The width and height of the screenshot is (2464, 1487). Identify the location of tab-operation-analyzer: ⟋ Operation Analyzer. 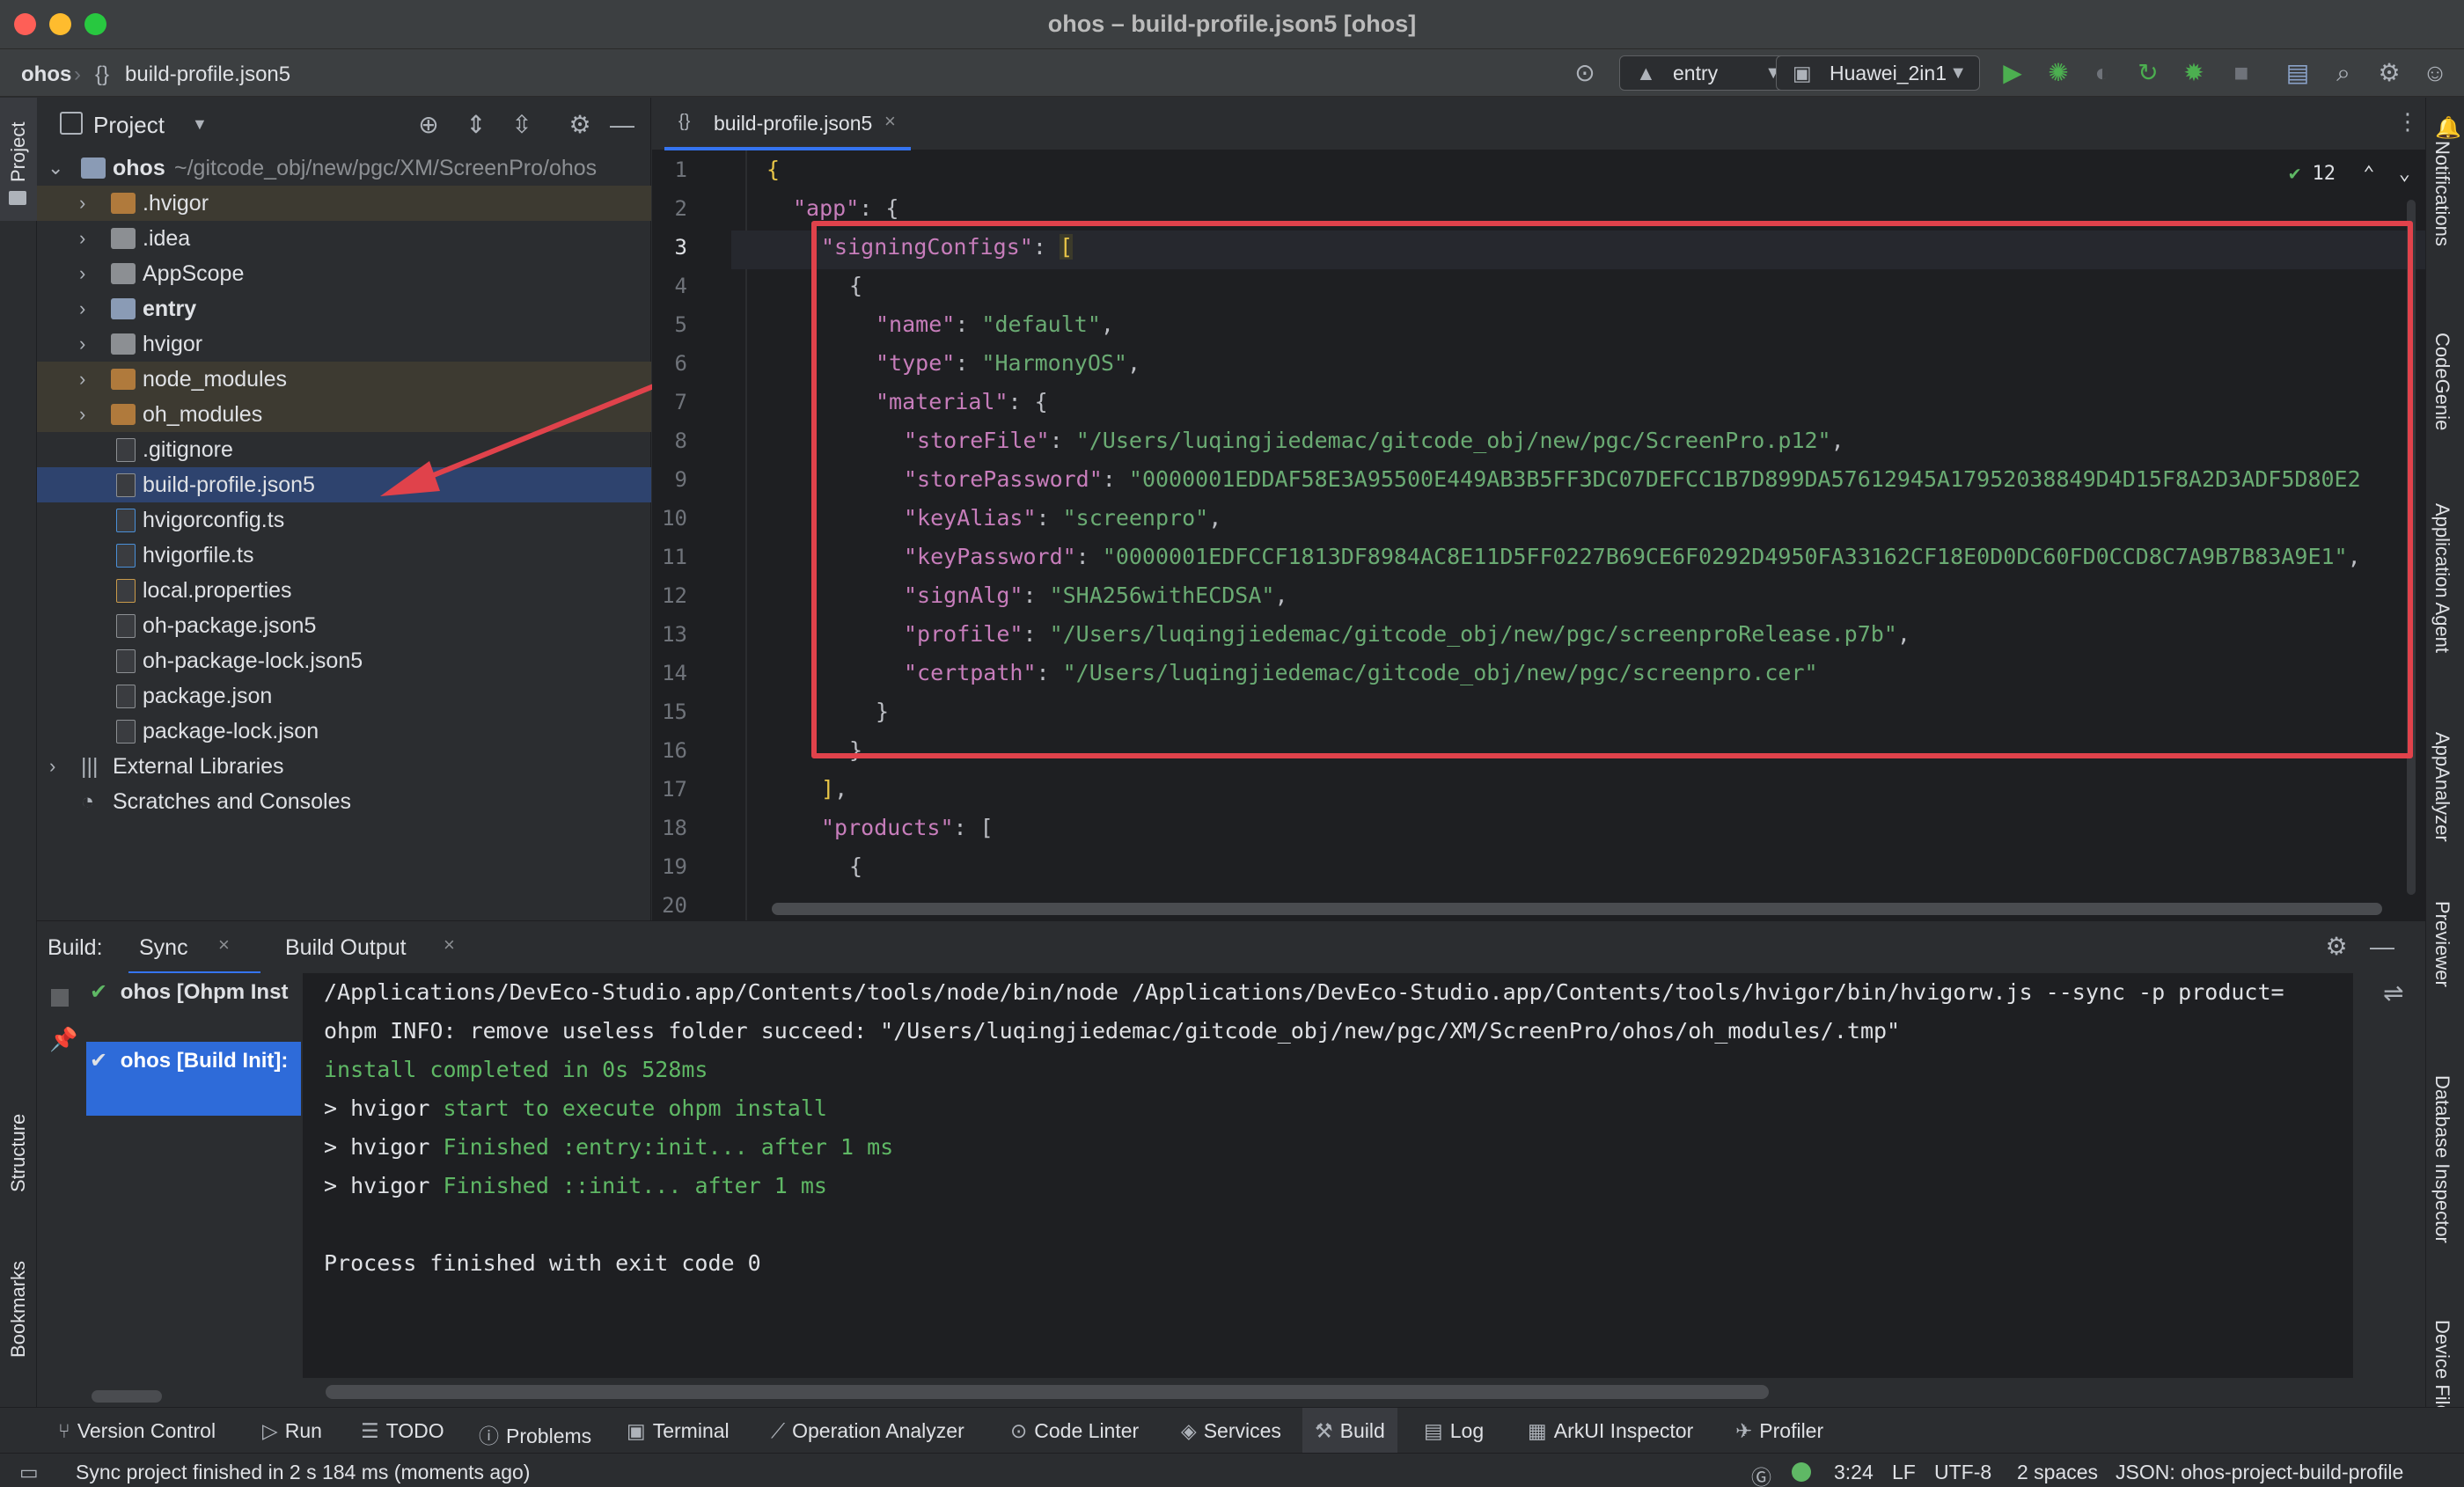
(868, 1431).